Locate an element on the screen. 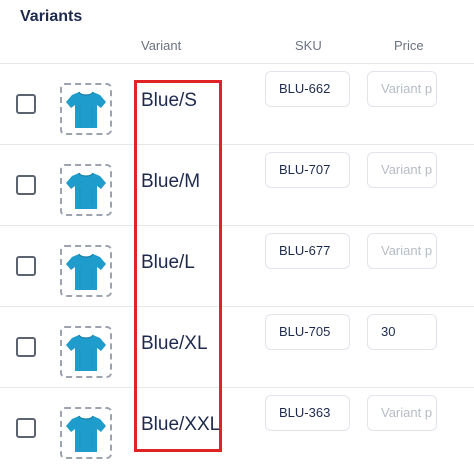  column-header-sku: SKU is located at coordinates (308, 45).